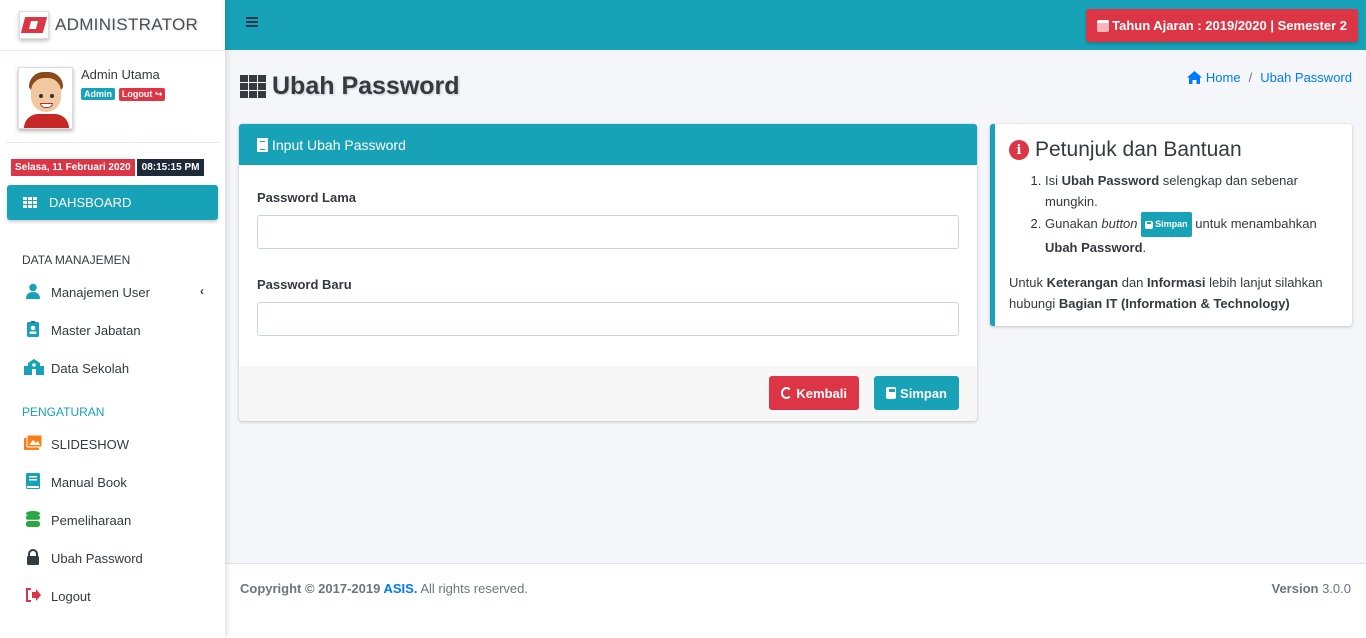  What do you see at coordinates (89, 482) in the screenshot?
I see `sidebar-item-label: Manual Book` at bounding box center [89, 482].